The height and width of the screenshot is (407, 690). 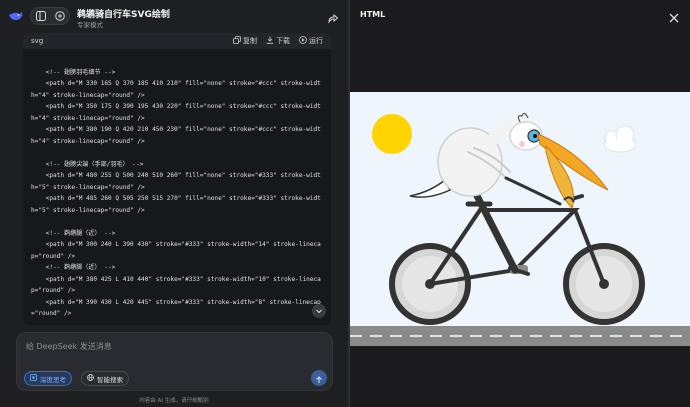 I want to click on close-icon, so click(x=674, y=16).